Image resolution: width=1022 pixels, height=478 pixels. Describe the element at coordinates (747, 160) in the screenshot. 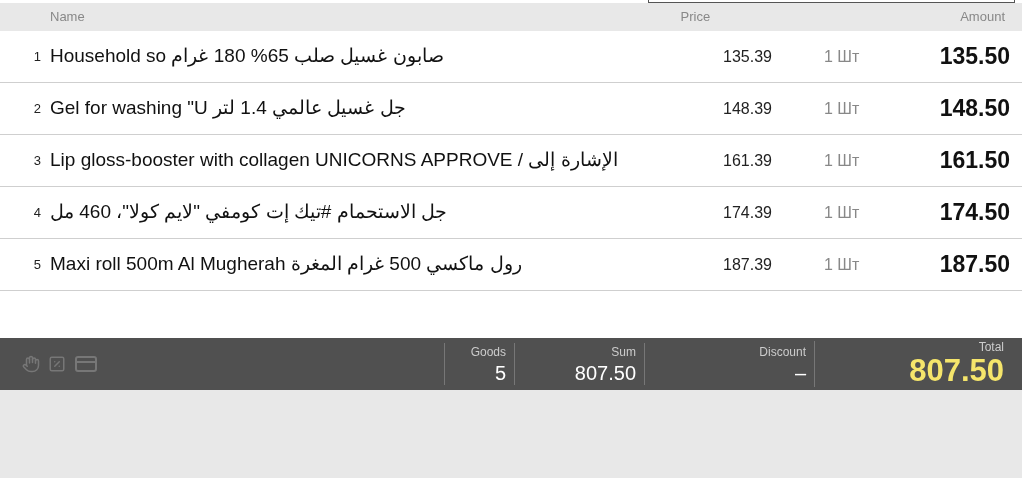

I see `price-cell-text: 161.39` at that location.